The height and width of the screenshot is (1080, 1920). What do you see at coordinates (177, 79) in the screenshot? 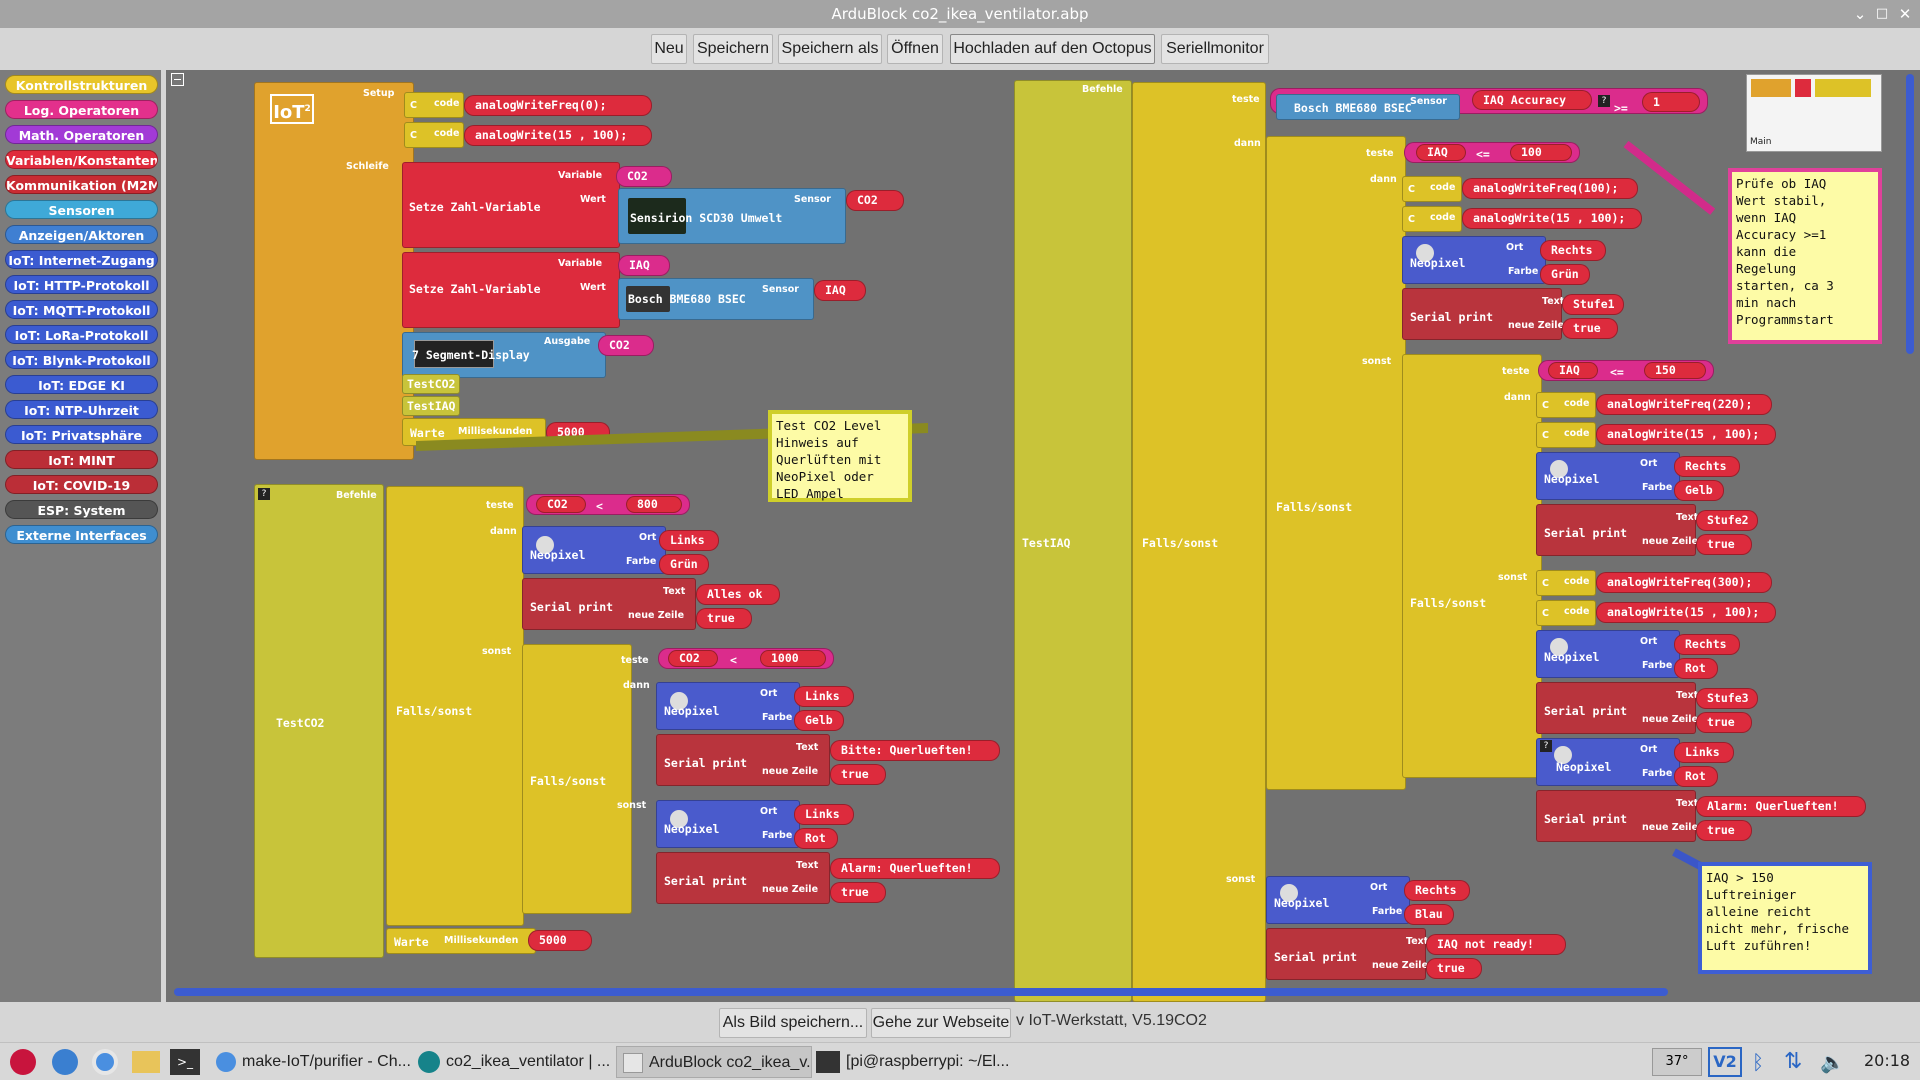
I see `collapse-icon` at bounding box center [177, 79].